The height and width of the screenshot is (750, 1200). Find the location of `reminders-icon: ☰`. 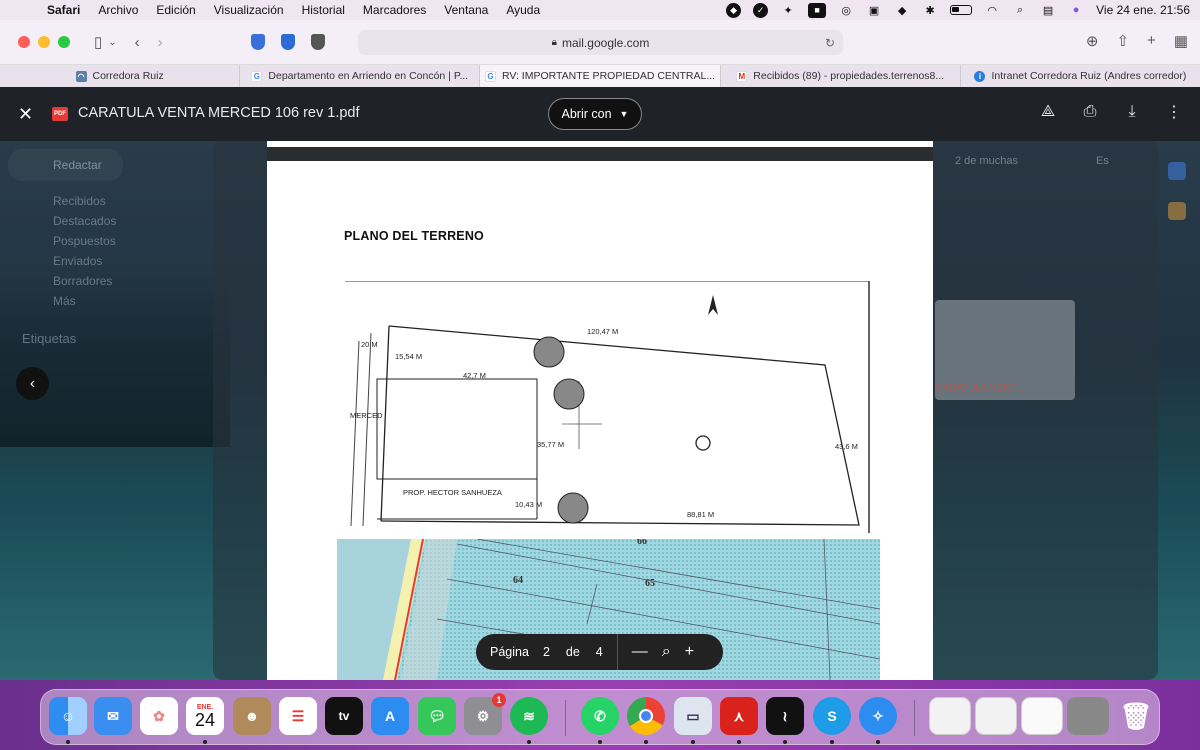

reminders-icon: ☰ is located at coordinates (298, 716).